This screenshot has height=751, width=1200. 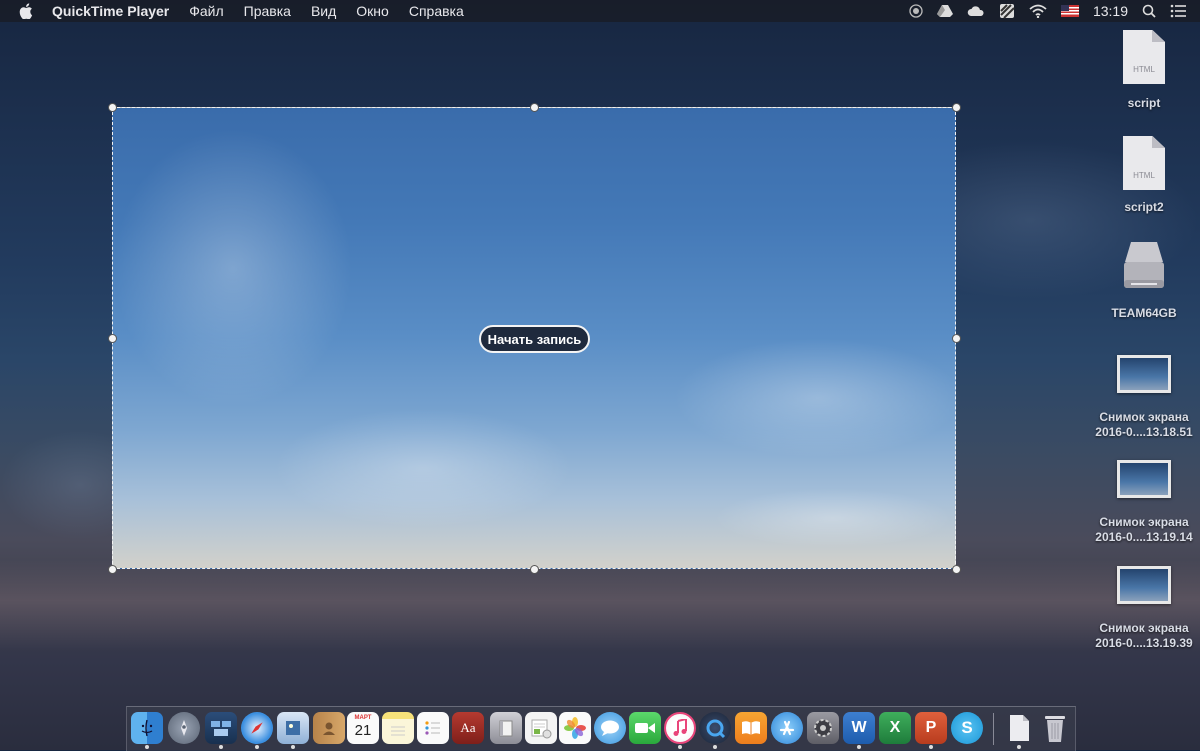 I want to click on desktop-file-script: HTML script, so click(x=1144, y=70).